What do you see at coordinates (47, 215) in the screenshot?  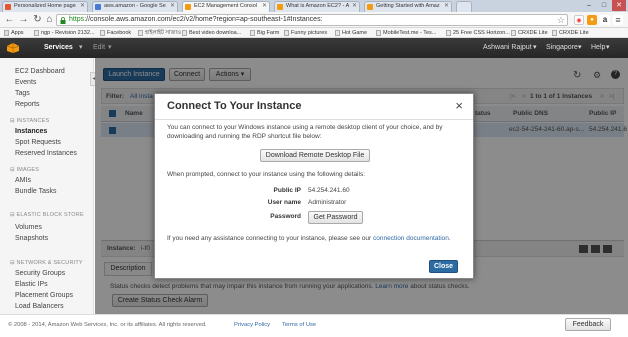 I see `sidebar-section-heading: ⊟ ELASTIC BLOCK STORE` at bounding box center [47, 215].